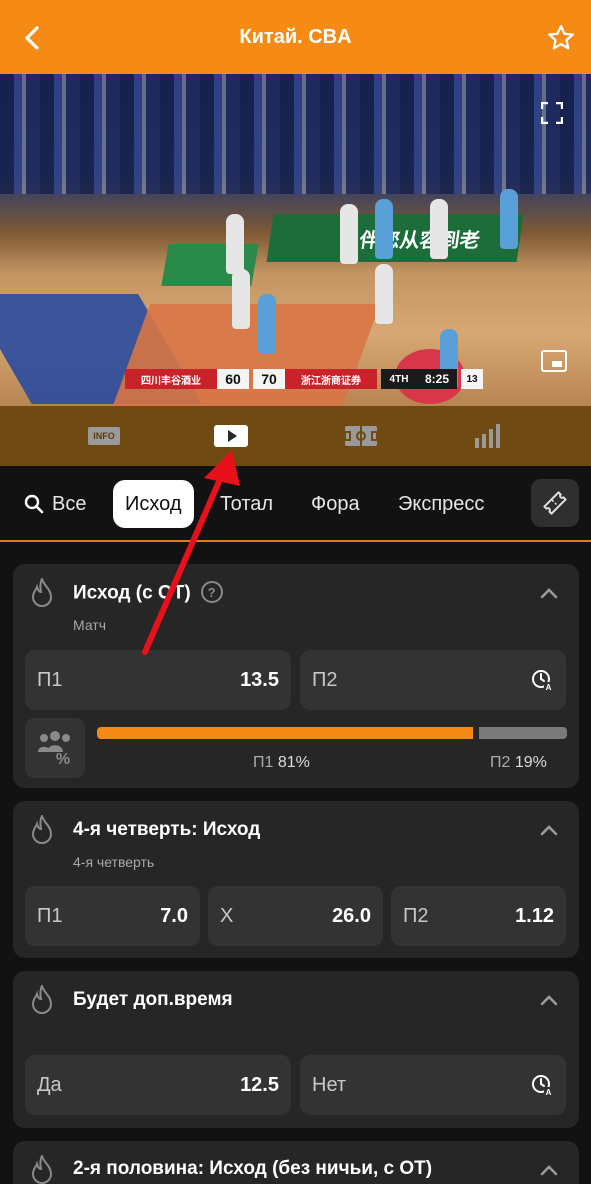 This screenshot has width=591, height=1184. Describe the element at coordinates (295, 504) in the screenshot. I see `market-filter-bar: Все Исход Тотал Фора Экспресс` at that location.